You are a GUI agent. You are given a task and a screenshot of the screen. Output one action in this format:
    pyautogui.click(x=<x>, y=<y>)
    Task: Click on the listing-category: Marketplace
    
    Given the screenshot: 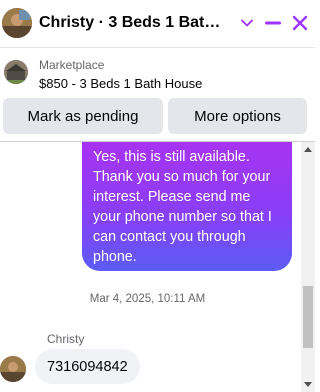 What is the action you would take?
    pyautogui.click(x=72, y=65)
    